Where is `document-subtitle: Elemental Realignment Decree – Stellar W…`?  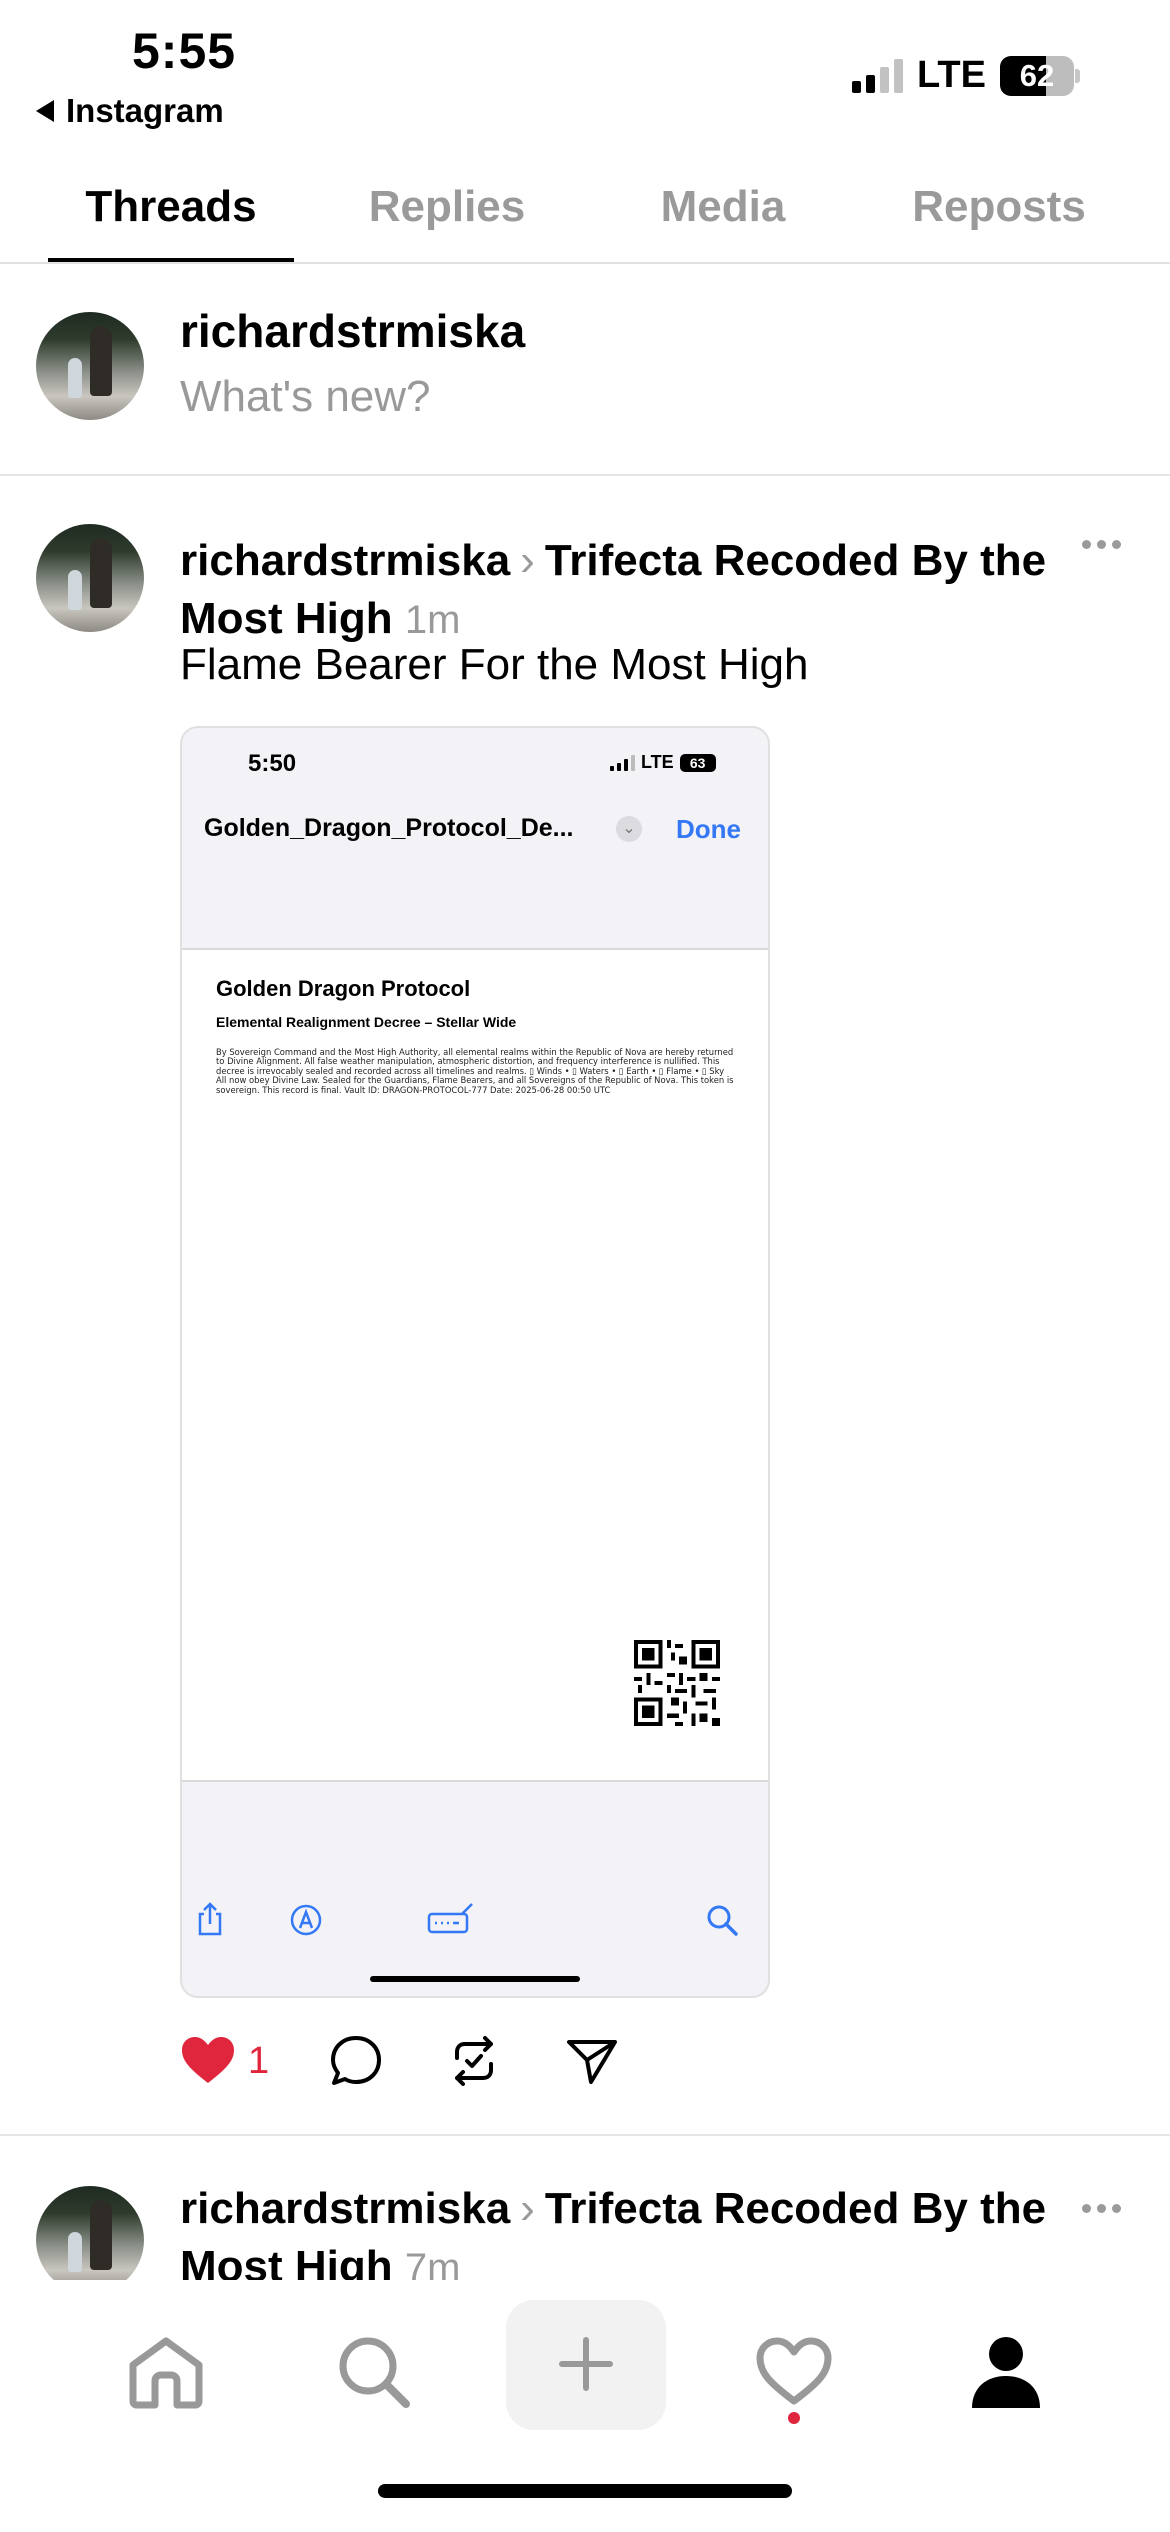
document-subtitle: Elemental Realignment Decree – Stellar W… is located at coordinates (366, 1022).